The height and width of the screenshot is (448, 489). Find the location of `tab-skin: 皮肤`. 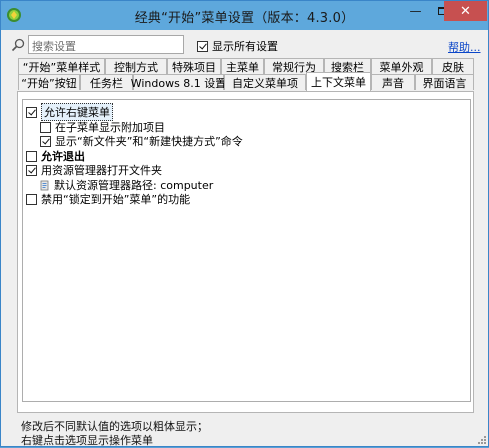

tab-skin: 皮肤 is located at coordinates (453, 66).